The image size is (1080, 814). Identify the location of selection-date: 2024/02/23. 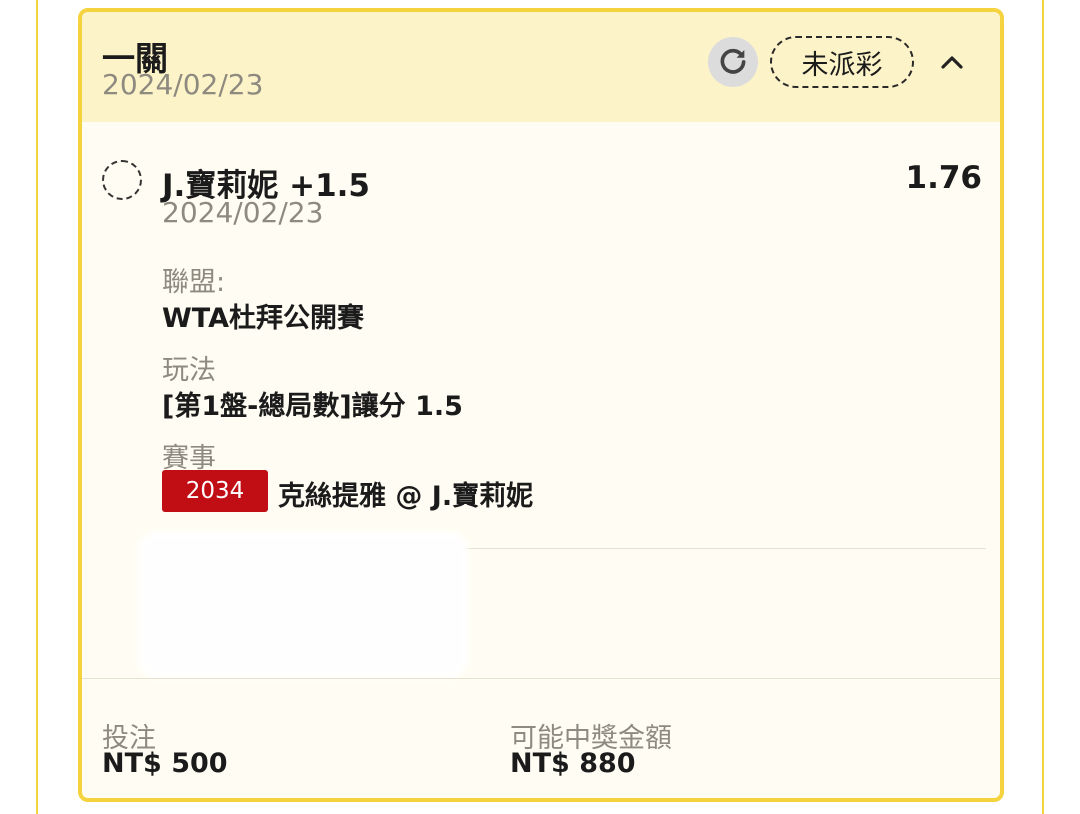
(243, 212).